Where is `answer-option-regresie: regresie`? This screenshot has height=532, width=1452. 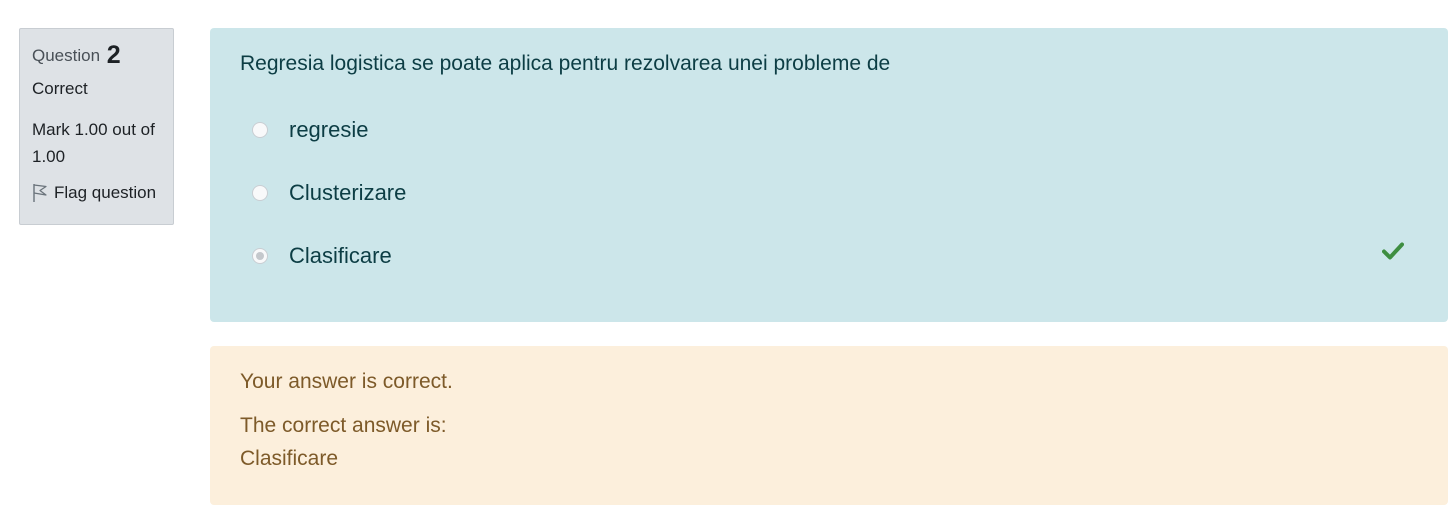
answer-option-regresie: regresie is located at coordinates (310, 130).